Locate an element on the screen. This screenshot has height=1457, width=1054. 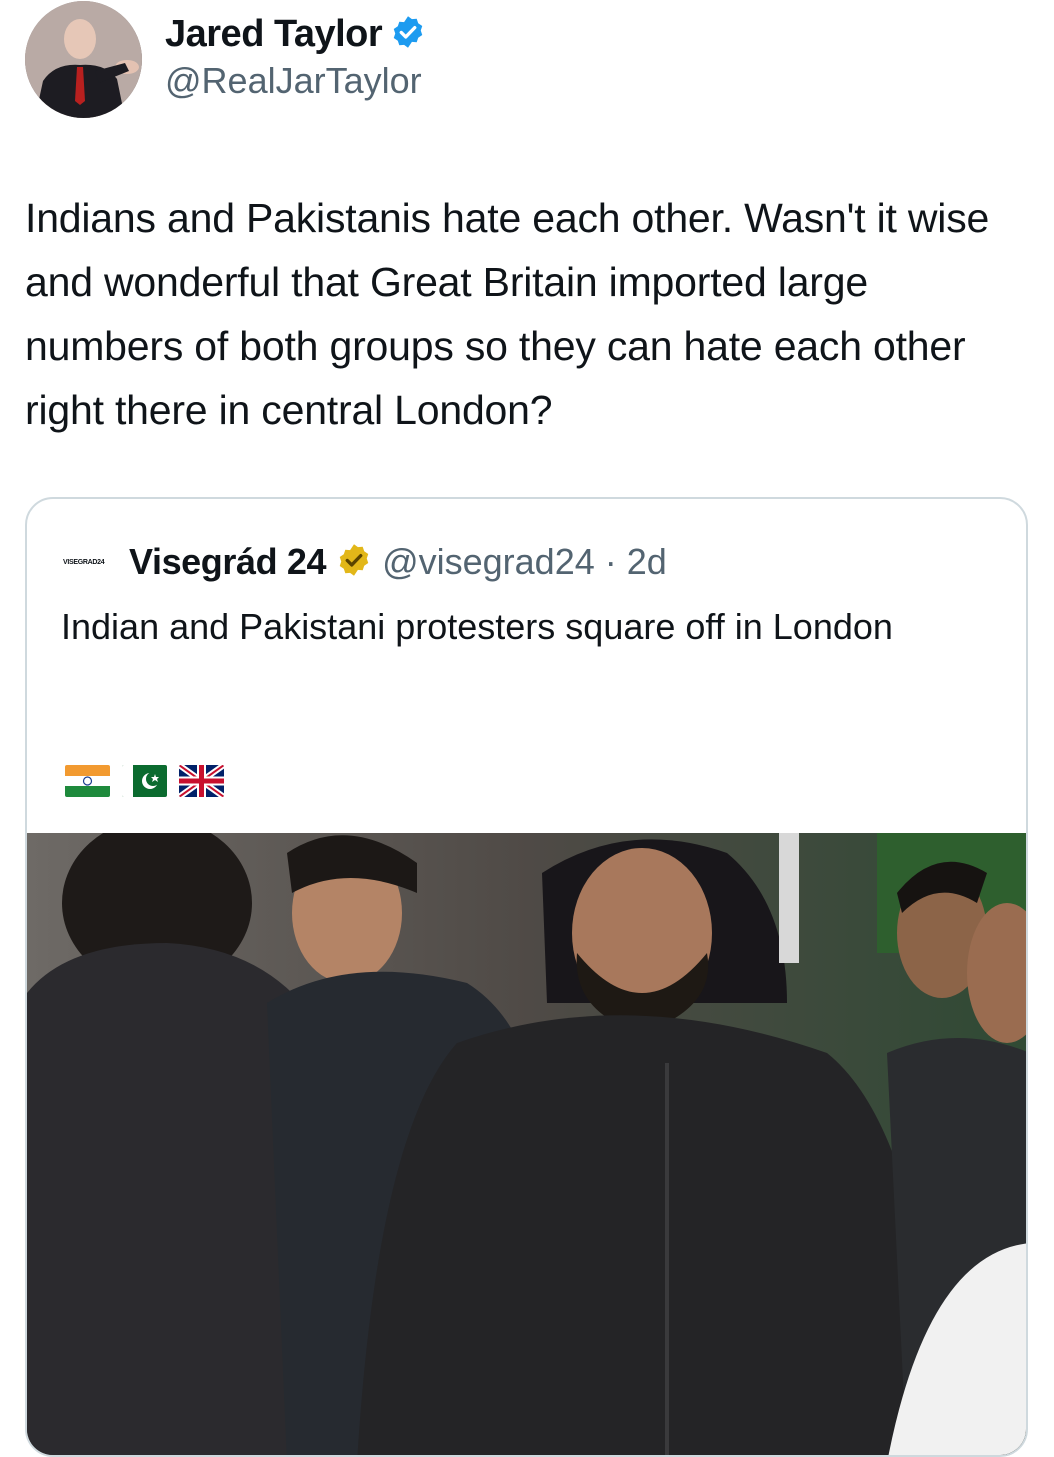
visegrad-logo: VISEGRAD24 is located at coordinates (84, 562).